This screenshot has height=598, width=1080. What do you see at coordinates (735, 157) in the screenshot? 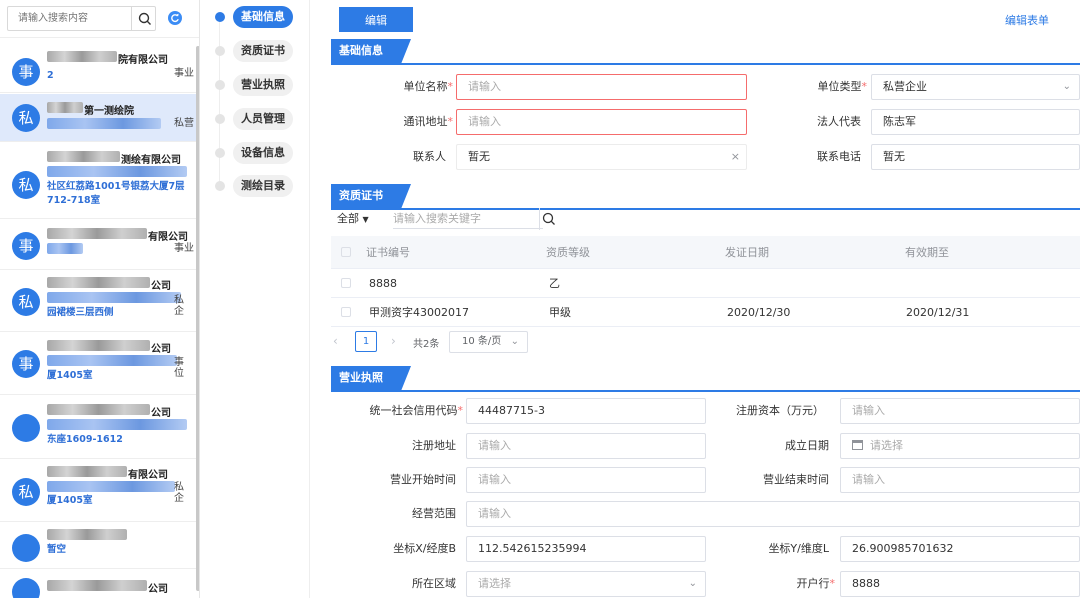
I see `clear-icon: ×` at bounding box center [735, 157].